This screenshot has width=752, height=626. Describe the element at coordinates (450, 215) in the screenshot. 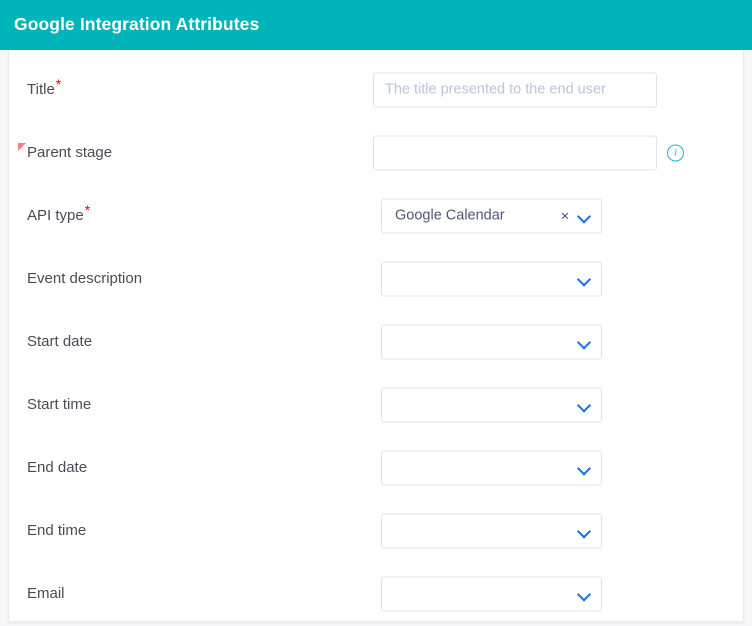

I see `api-type-select-value: Google Calendar` at that location.